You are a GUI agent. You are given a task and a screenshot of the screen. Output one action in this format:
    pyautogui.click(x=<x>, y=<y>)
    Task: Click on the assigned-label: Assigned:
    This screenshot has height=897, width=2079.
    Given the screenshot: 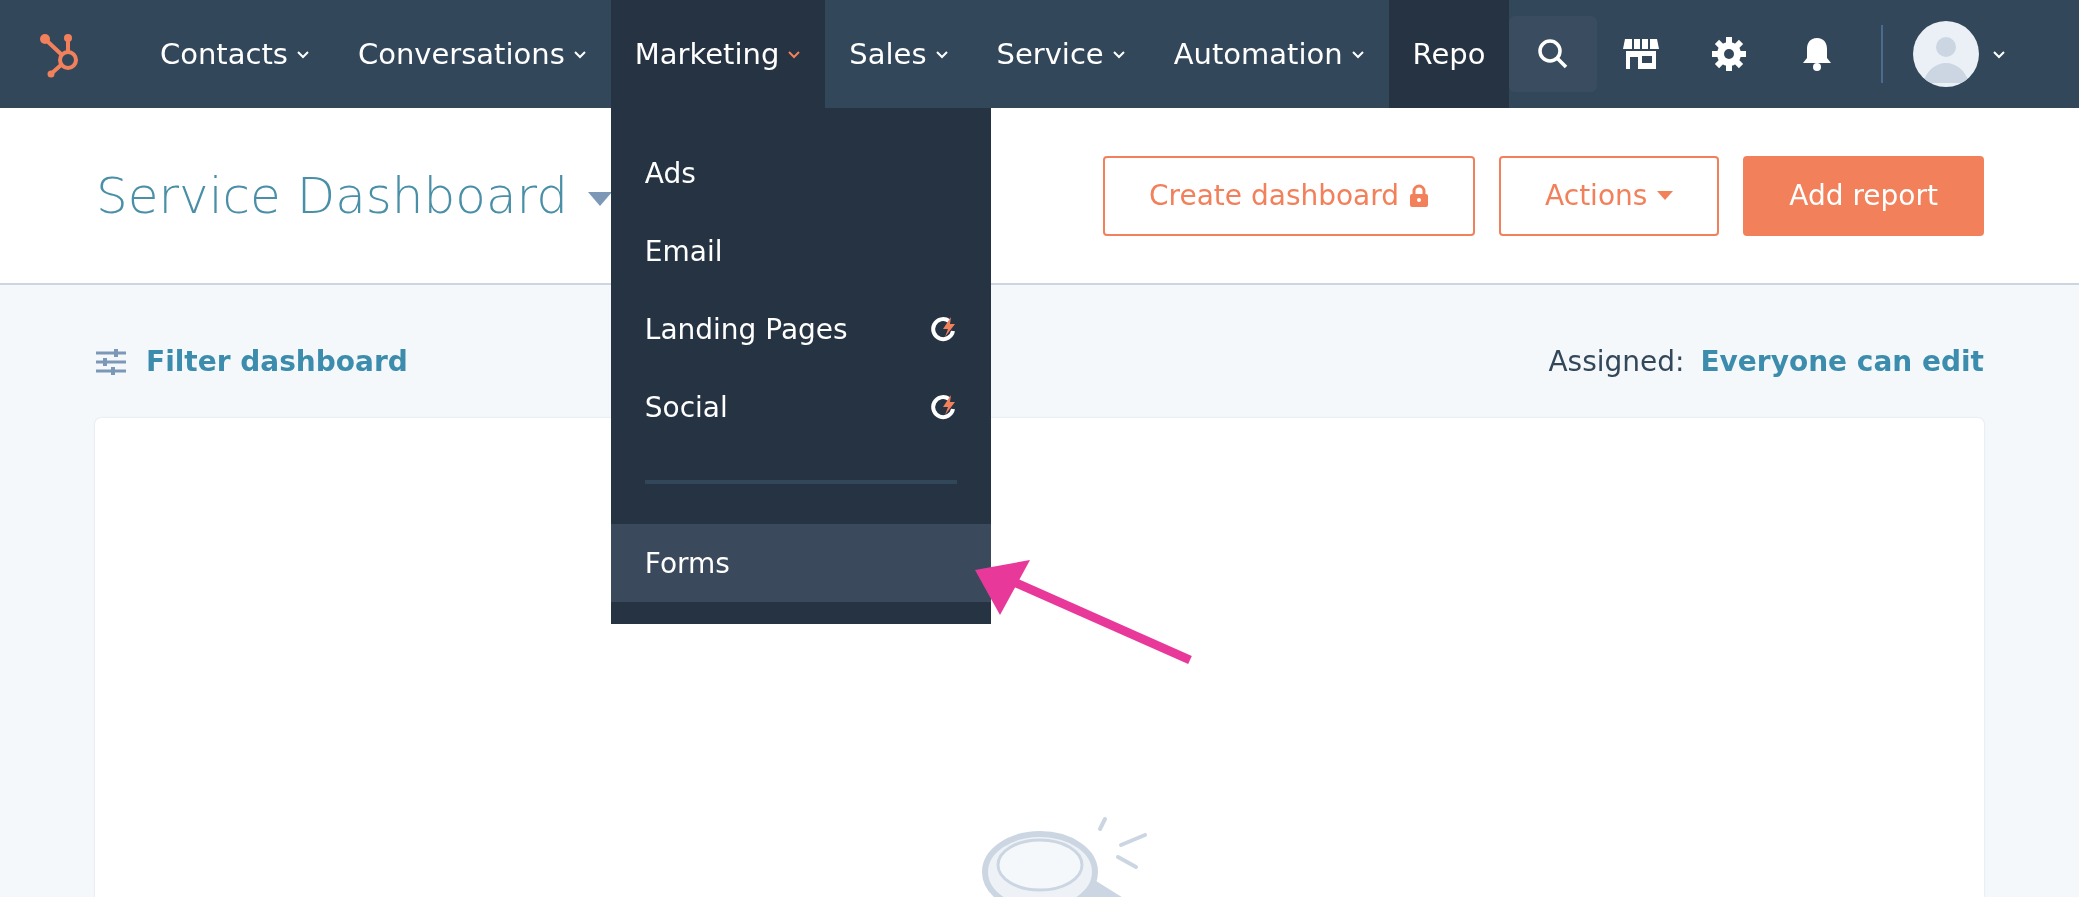 What is the action you would take?
    pyautogui.click(x=1616, y=361)
    